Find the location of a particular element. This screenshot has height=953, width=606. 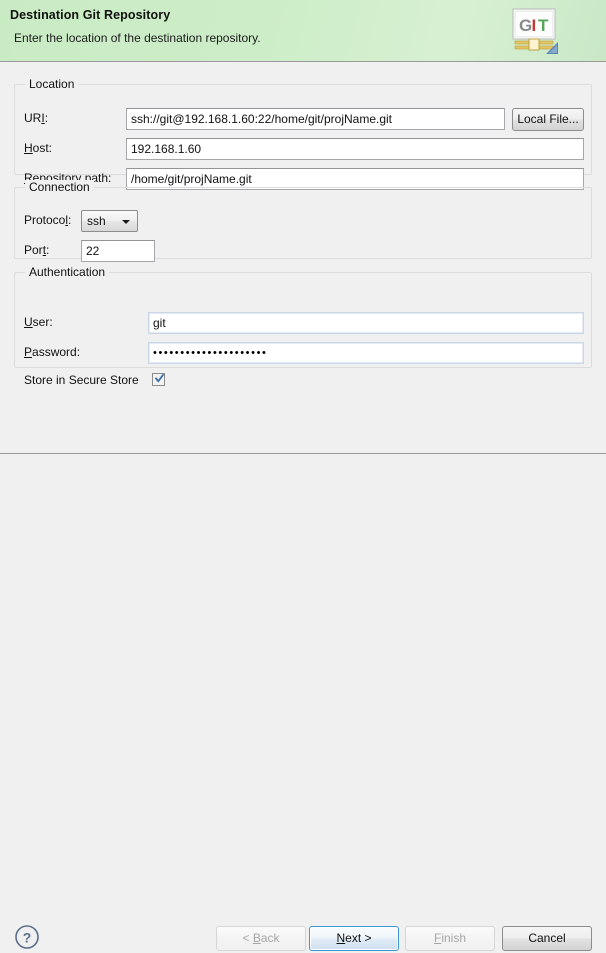

help-glyph: ? is located at coordinates (27, 938).